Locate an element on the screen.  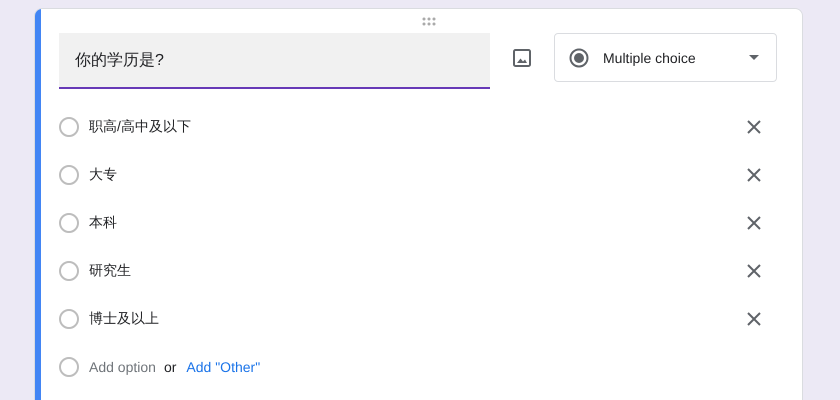
or-text: or is located at coordinates (170, 367).